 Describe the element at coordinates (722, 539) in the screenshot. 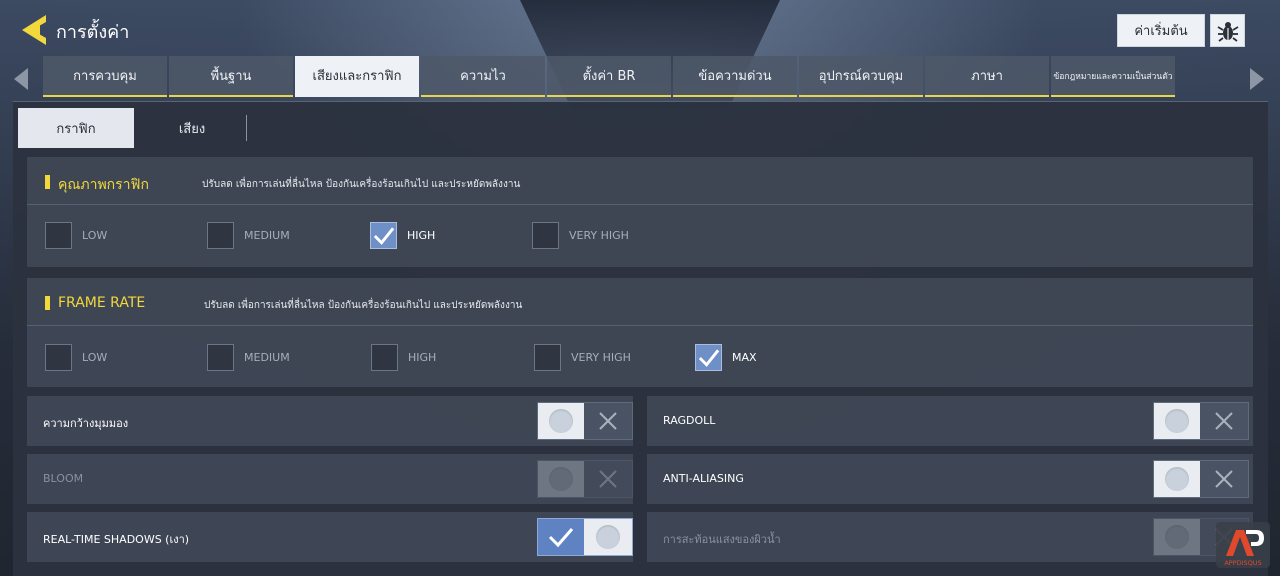

I see `setting-label: การสะท้อนแสงของผิวน้ำ` at that location.